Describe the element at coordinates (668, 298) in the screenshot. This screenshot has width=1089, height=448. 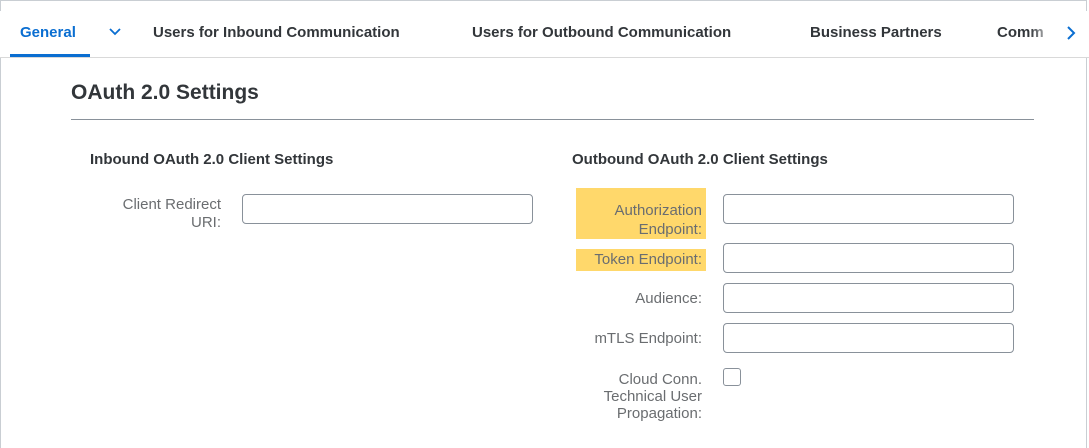
I see `audience-label: Audience:` at that location.